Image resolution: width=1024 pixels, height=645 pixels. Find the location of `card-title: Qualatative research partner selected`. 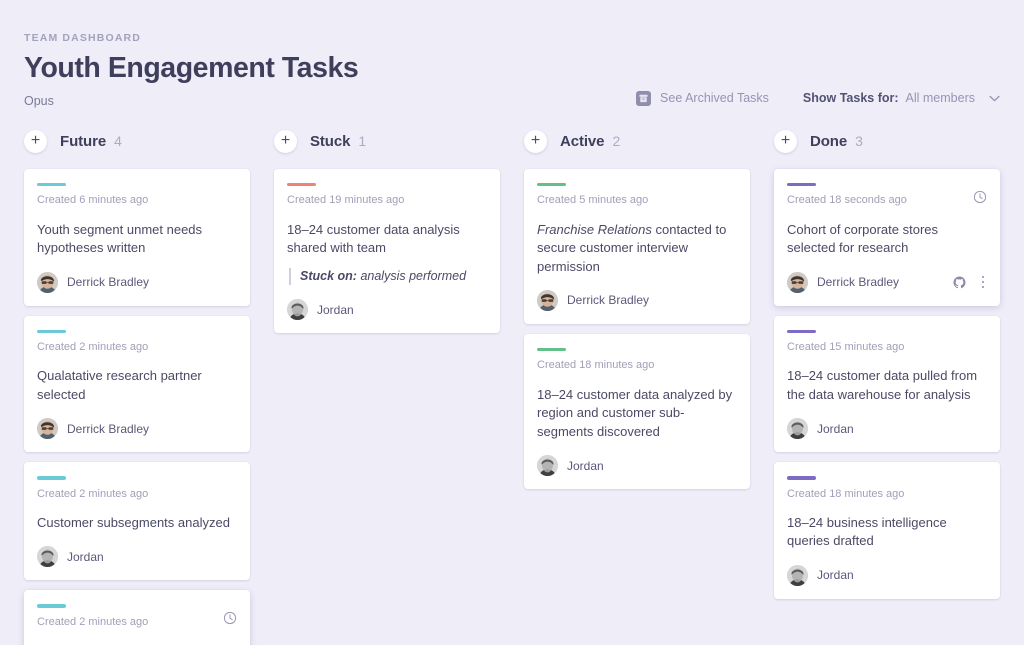

card-title: Qualatative research partner selected is located at coordinates (119, 385).